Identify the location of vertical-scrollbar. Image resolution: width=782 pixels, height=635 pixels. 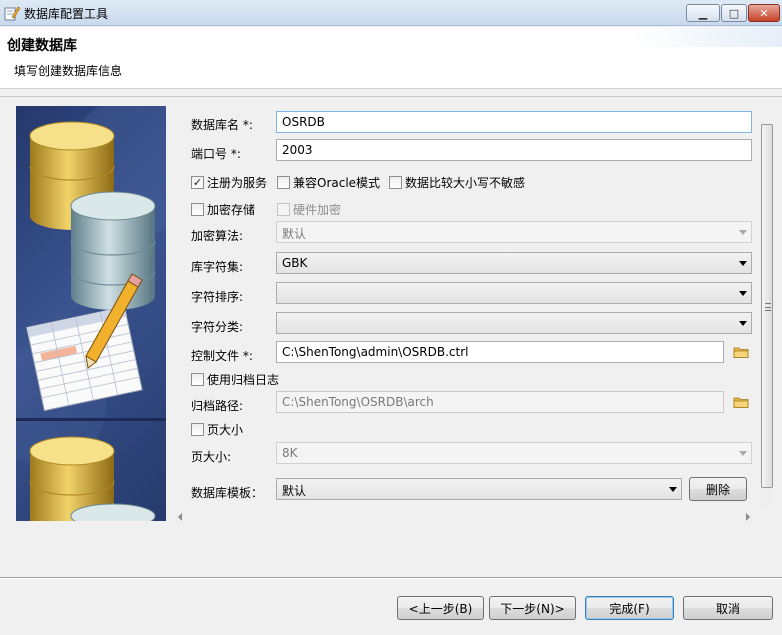
(767, 317).